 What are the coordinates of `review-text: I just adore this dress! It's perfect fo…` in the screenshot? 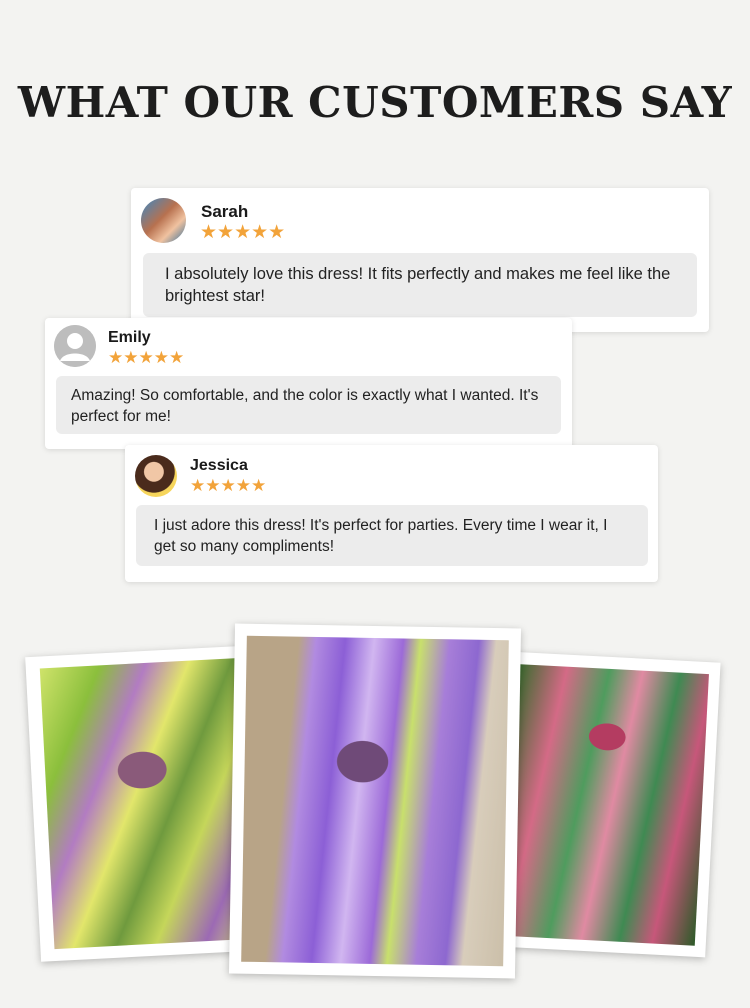 It's located at (392, 535).